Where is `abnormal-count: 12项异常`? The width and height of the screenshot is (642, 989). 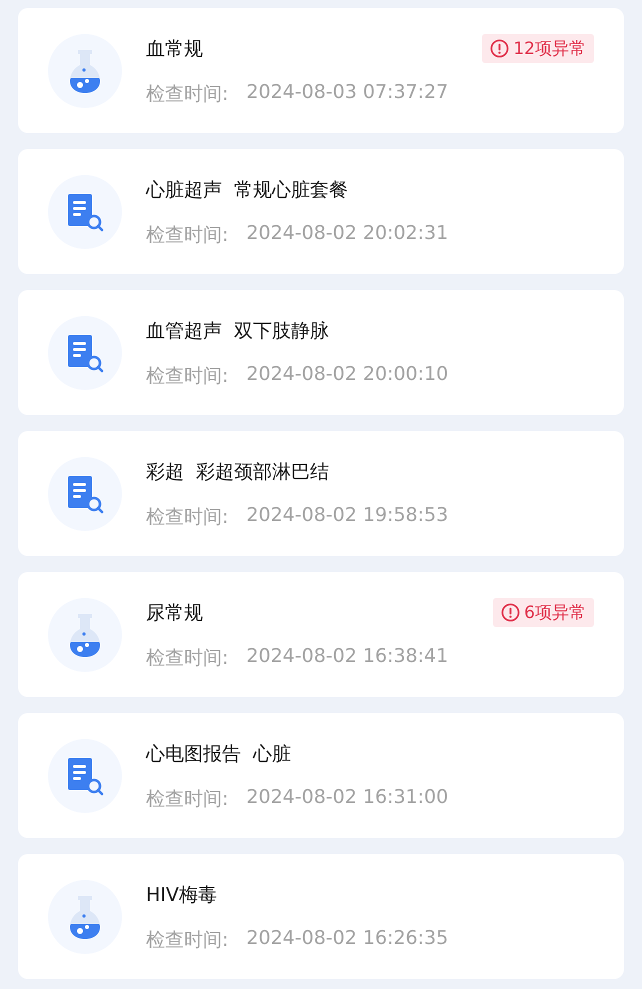
abnormal-count: 12项异常 is located at coordinates (549, 49).